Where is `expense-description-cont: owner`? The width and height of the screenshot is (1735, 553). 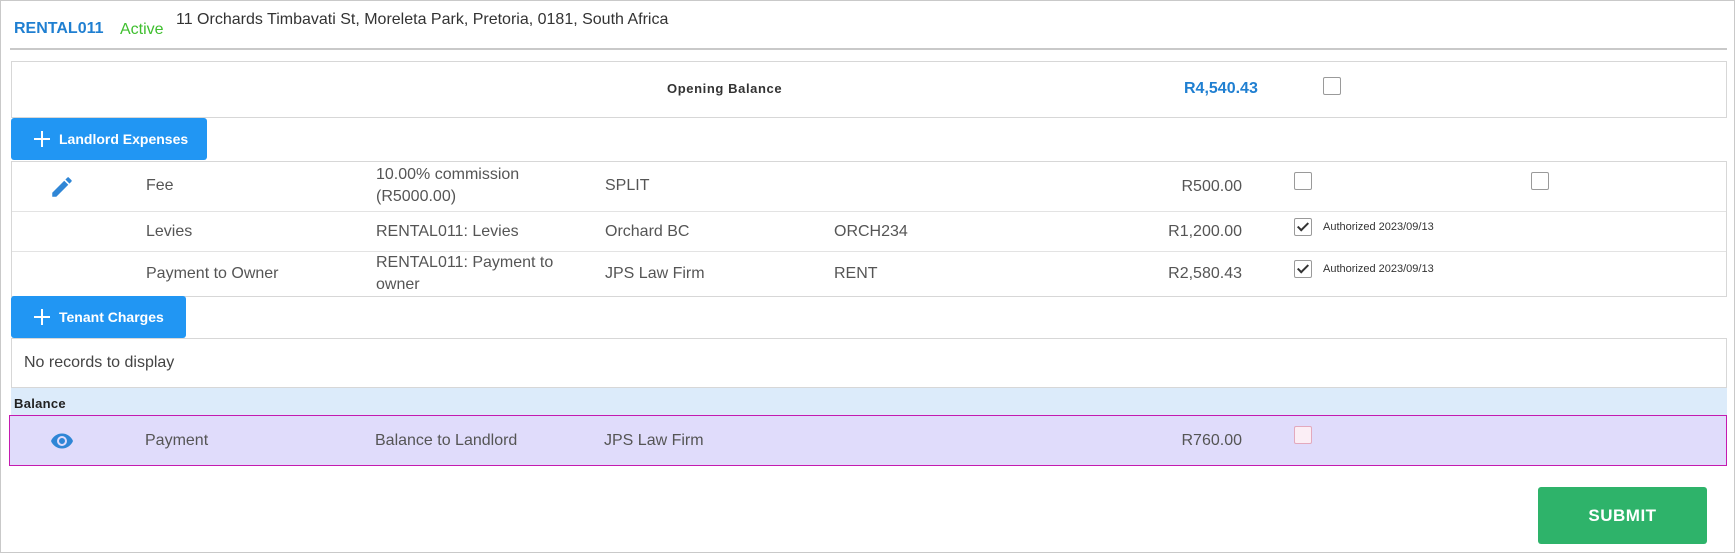 expense-description-cont: owner is located at coordinates (398, 284).